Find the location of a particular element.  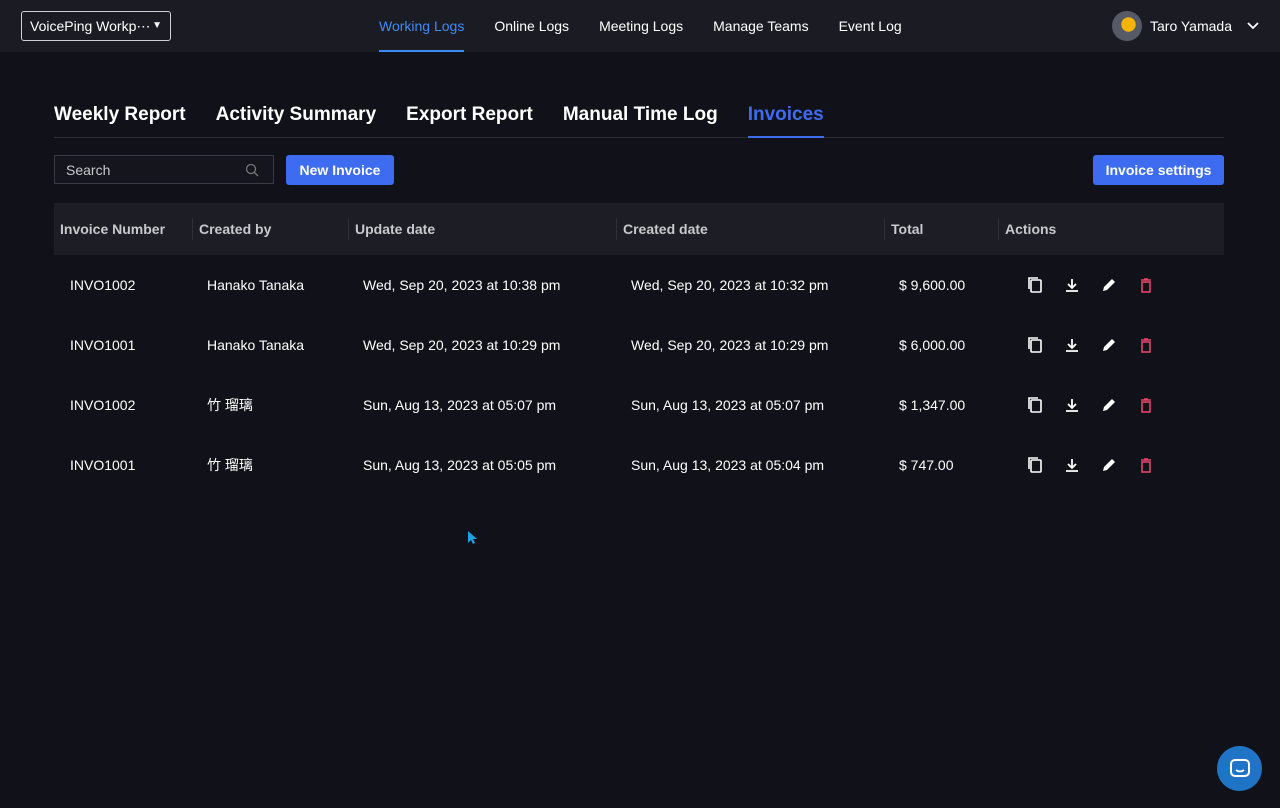

total: $ 9,600.00 is located at coordinates (932, 285).